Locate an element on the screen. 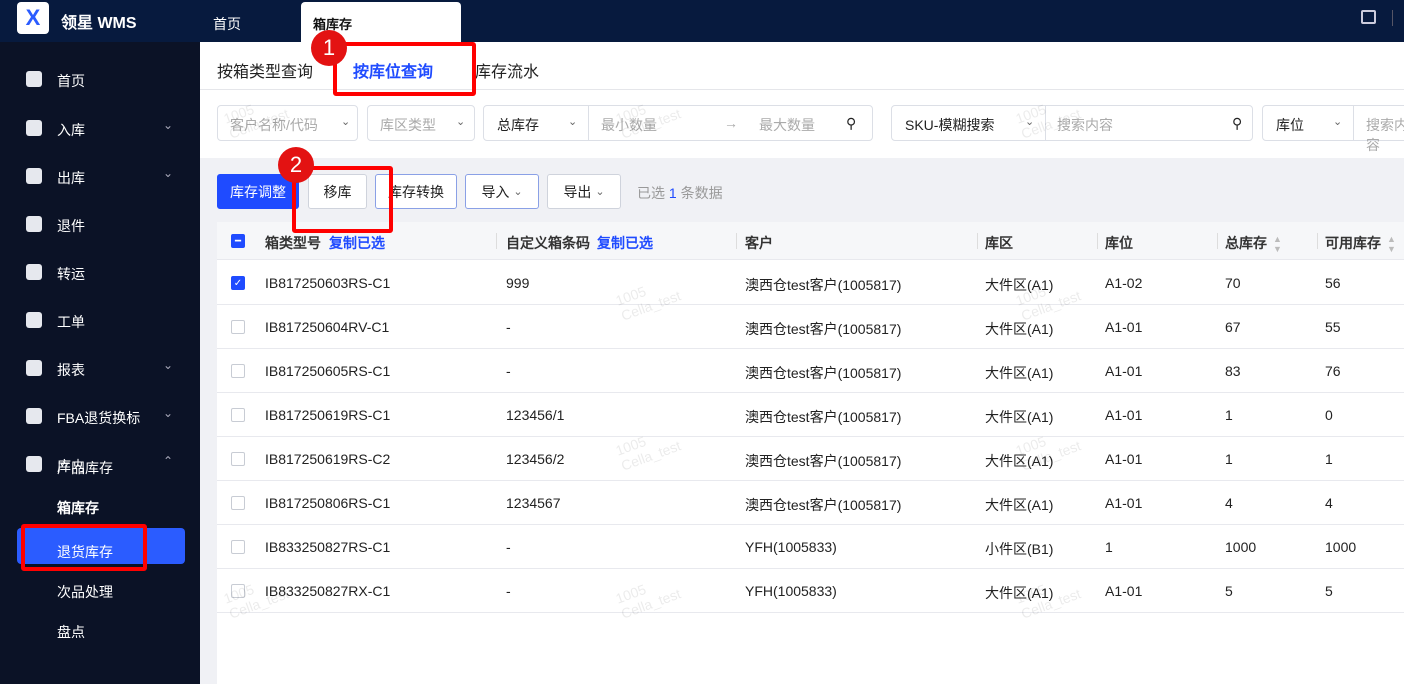 This screenshot has width=1404, height=684. sidebar-item: 首页 is located at coordinates (100, 79).